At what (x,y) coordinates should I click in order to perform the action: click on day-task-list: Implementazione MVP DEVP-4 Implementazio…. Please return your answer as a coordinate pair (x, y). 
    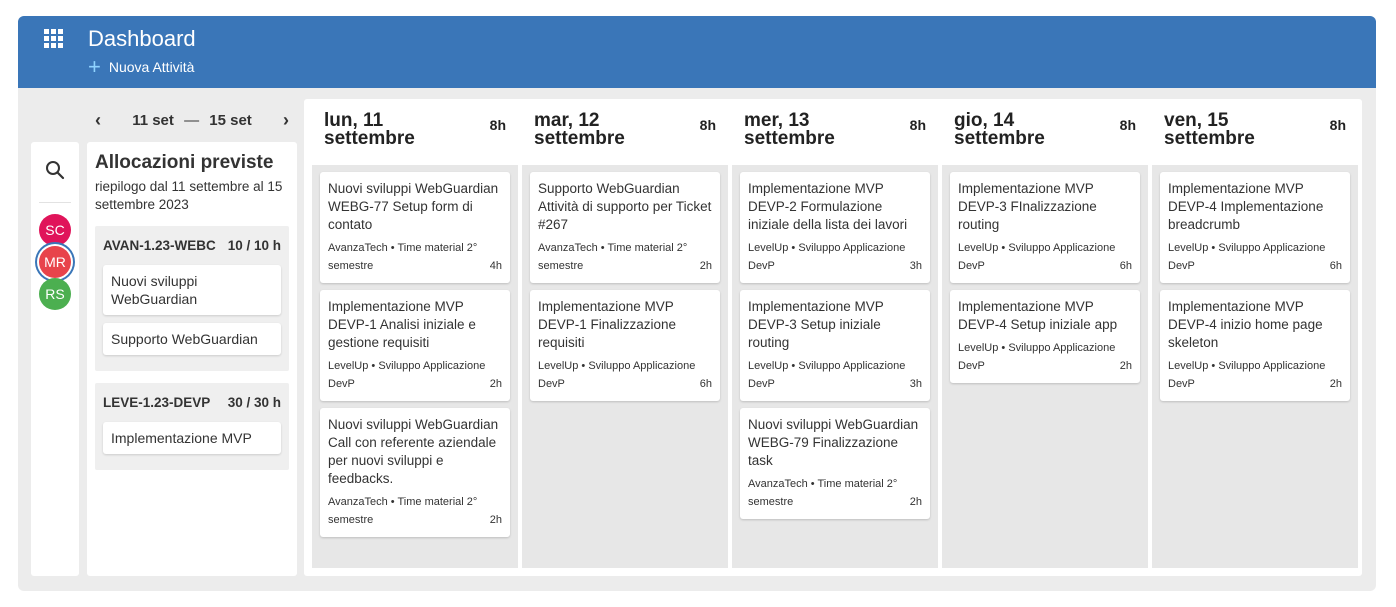
    Looking at the image, I should click on (1255, 366).